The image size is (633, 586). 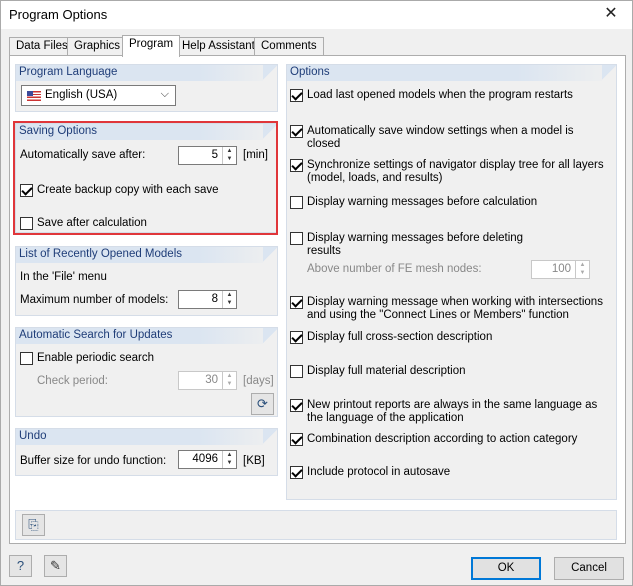 I want to click on option-printout-language-checkbox, so click(x=296, y=405).